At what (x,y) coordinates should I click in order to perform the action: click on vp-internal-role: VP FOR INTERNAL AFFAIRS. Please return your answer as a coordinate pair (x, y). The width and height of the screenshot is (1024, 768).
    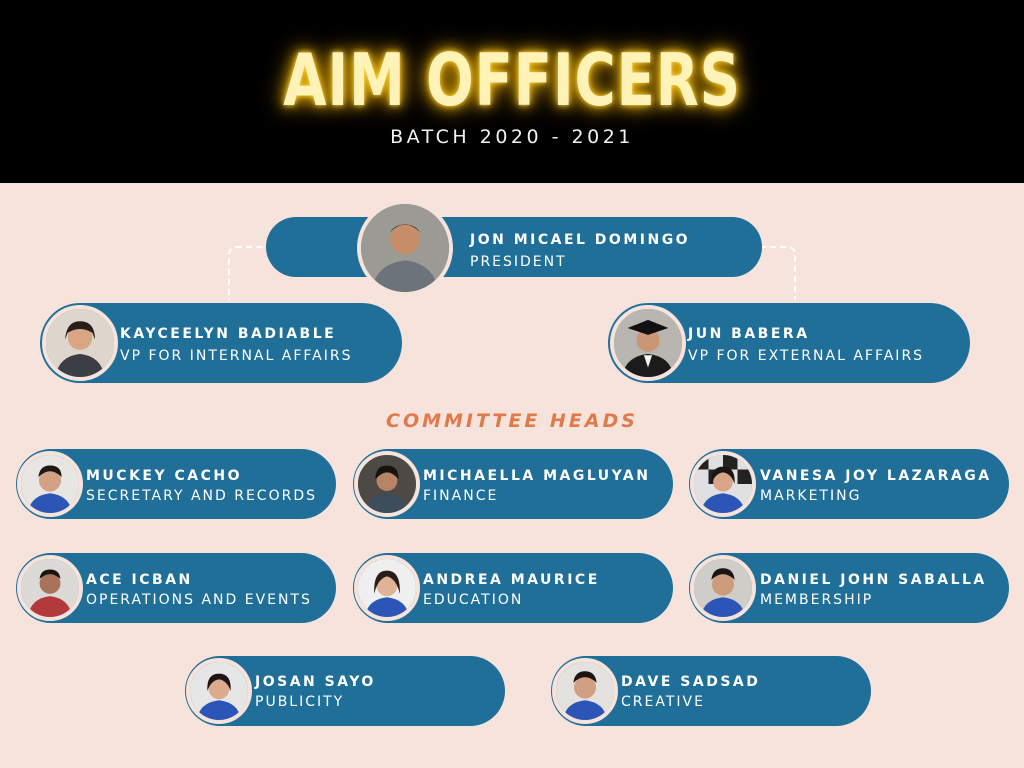
    Looking at the image, I should click on (236, 356).